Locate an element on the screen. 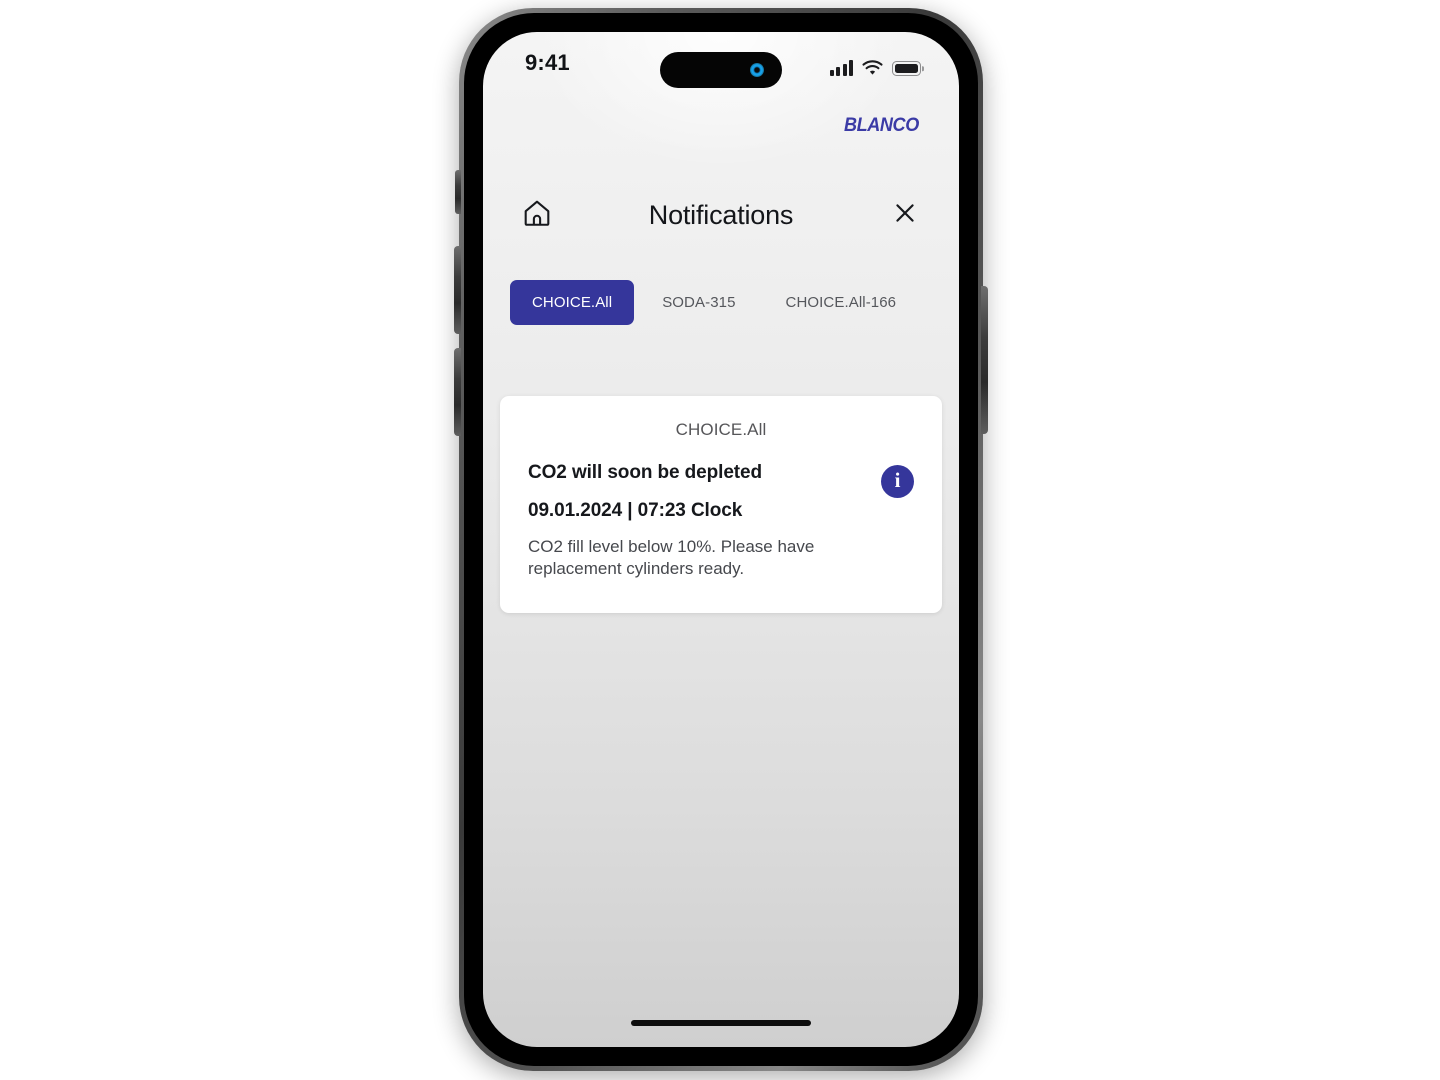  status-bar-icons is located at coordinates (875, 65).